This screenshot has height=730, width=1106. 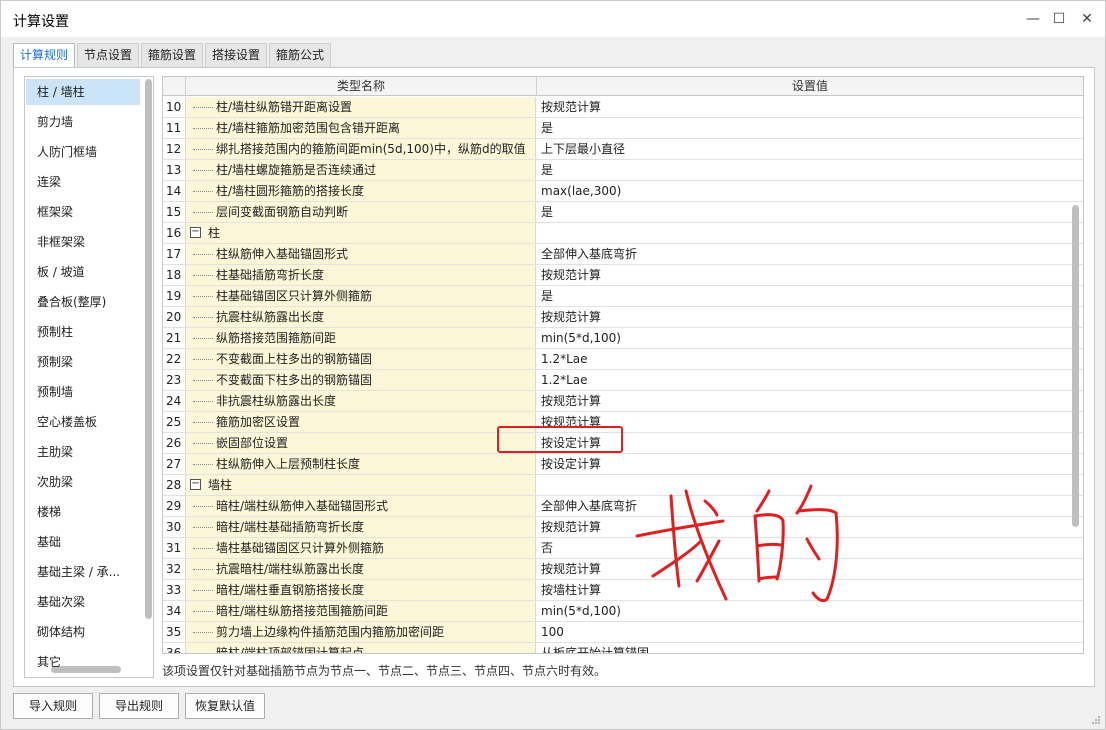 I want to click on setting-name: 暗柱/端柱垂直钢筋搭接长度, so click(x=290, y=590).